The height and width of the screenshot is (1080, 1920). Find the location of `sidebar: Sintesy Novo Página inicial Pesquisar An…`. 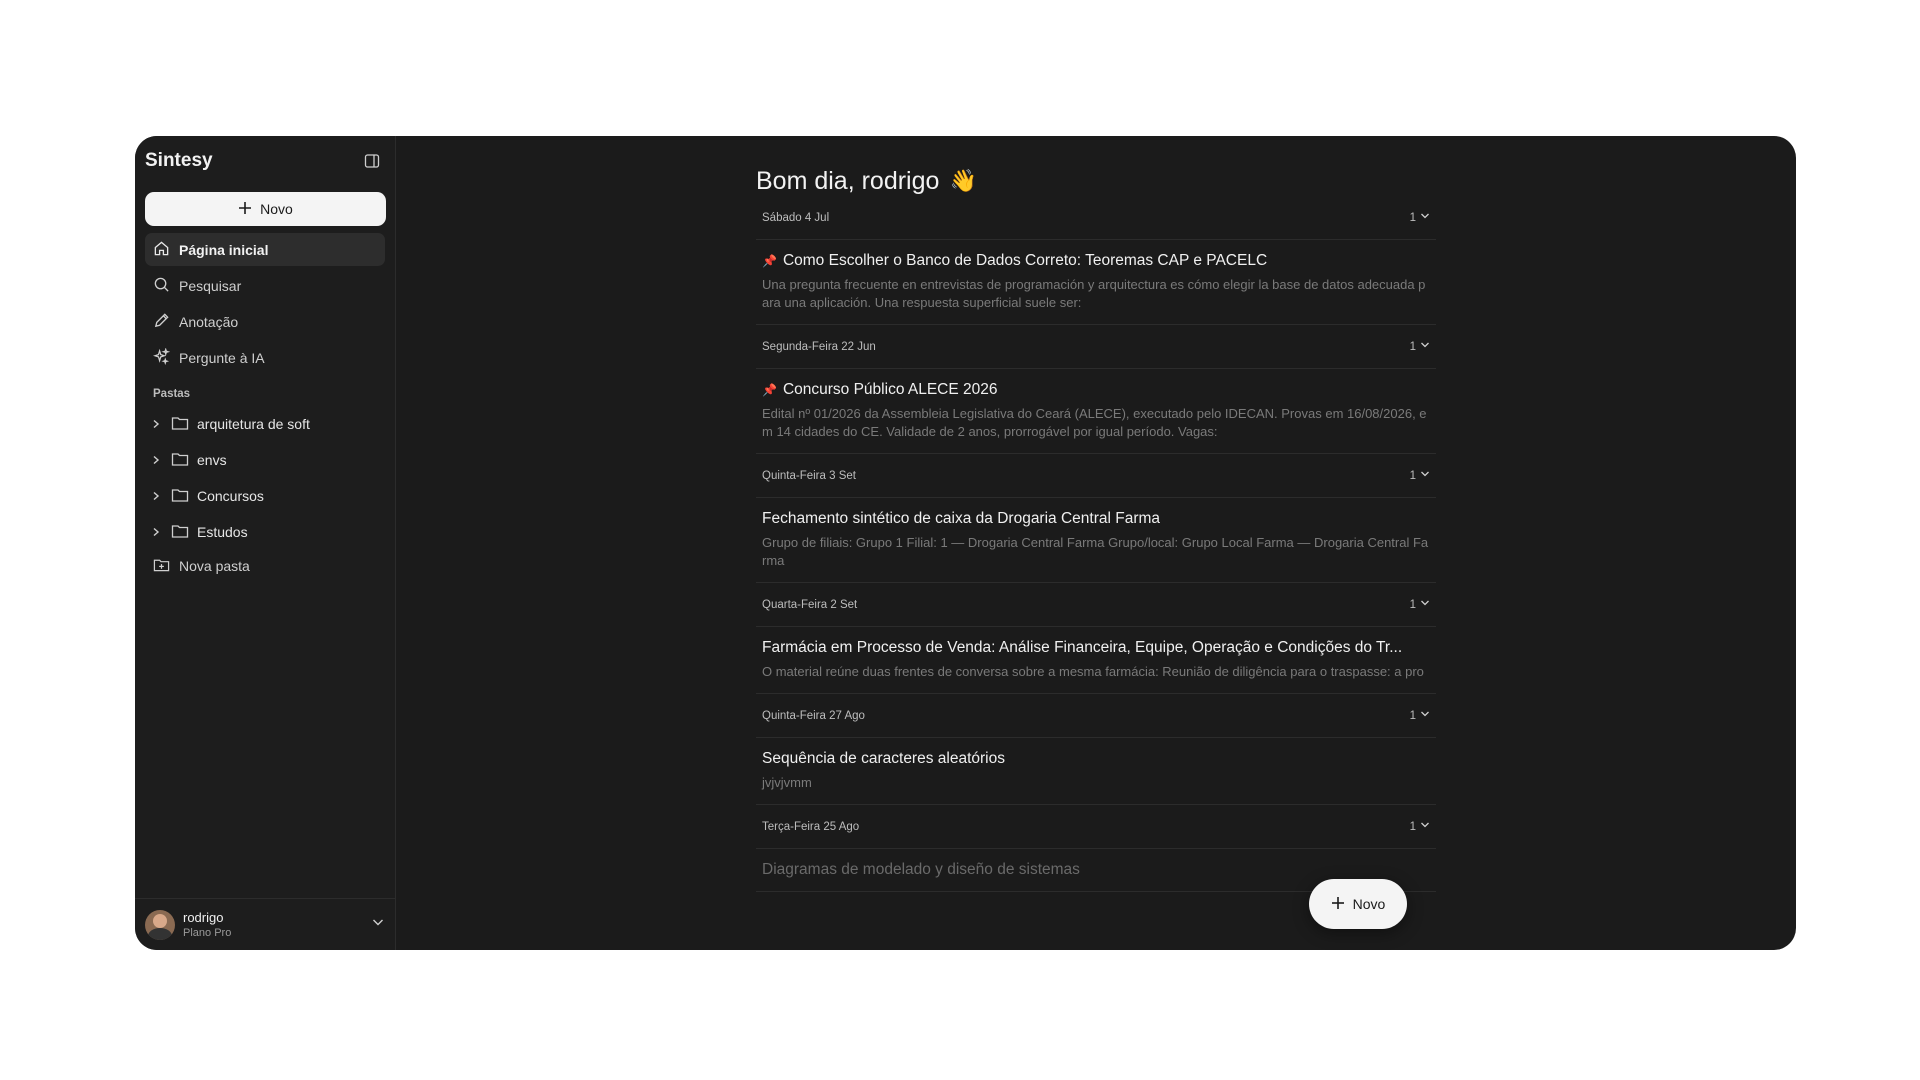

sidebar: Sintesy Novo Página inicial Pesquisar An… is located at coordinates (265, 543).